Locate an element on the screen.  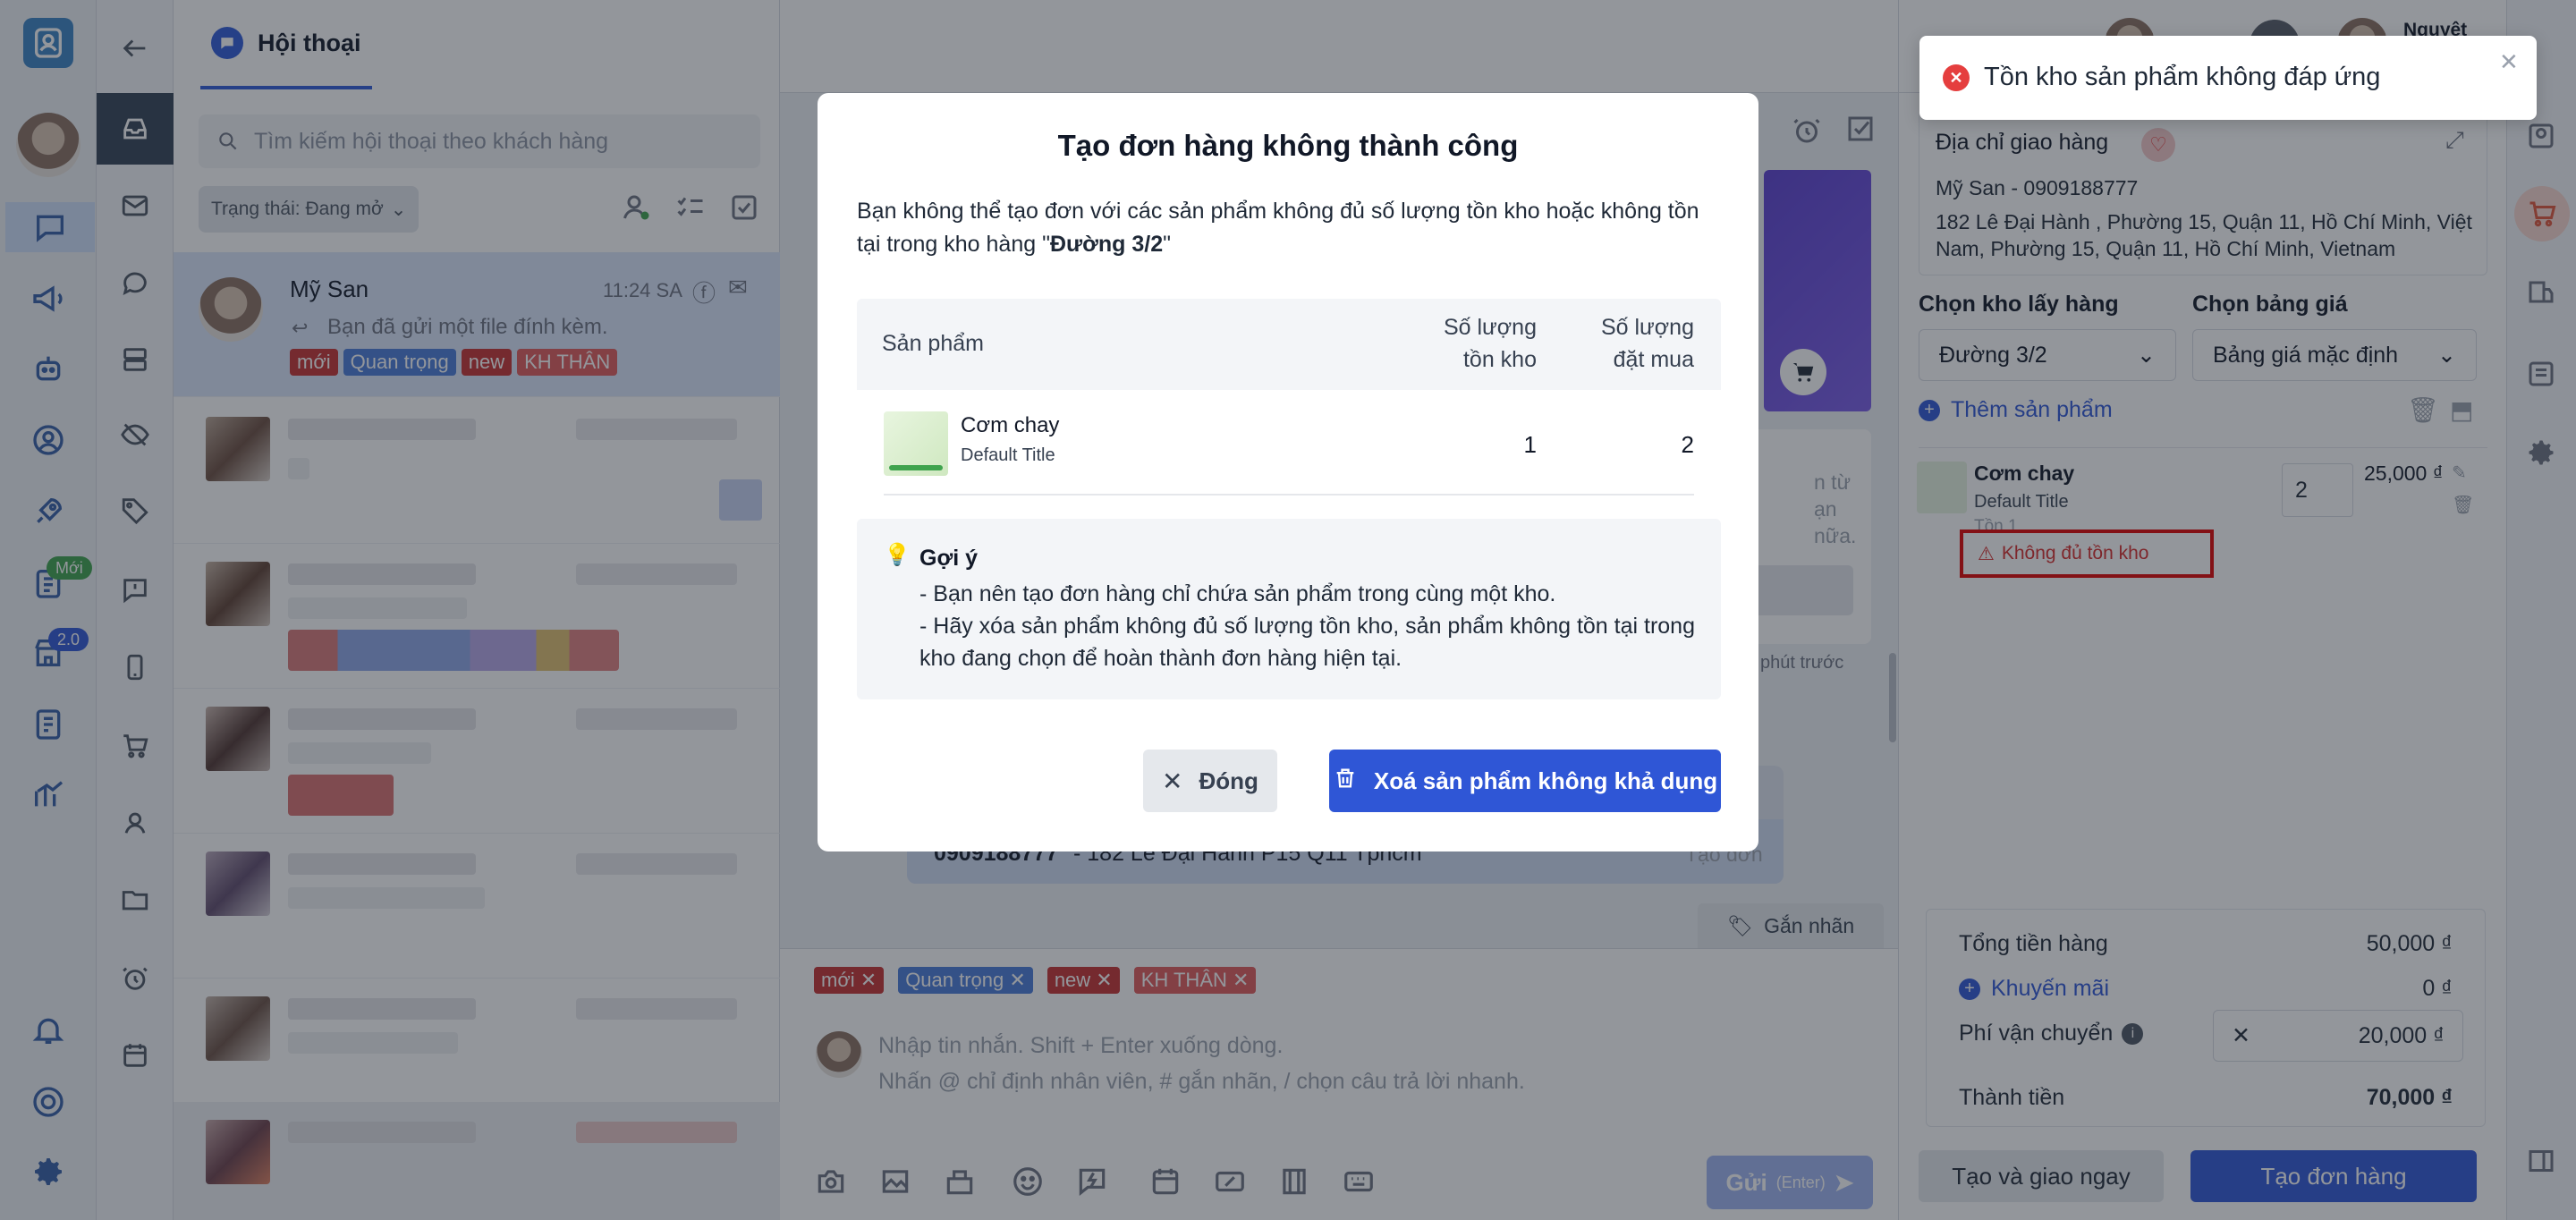
ordered-qty: 2 is located at coordinates (1687, 445).